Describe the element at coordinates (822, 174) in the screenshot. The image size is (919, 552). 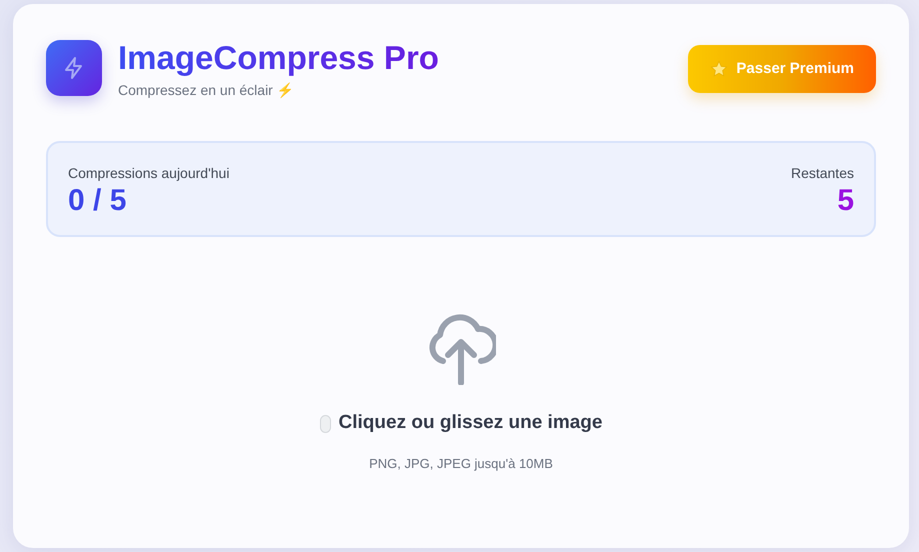
I see `remaining-label: Restantes` at that location.